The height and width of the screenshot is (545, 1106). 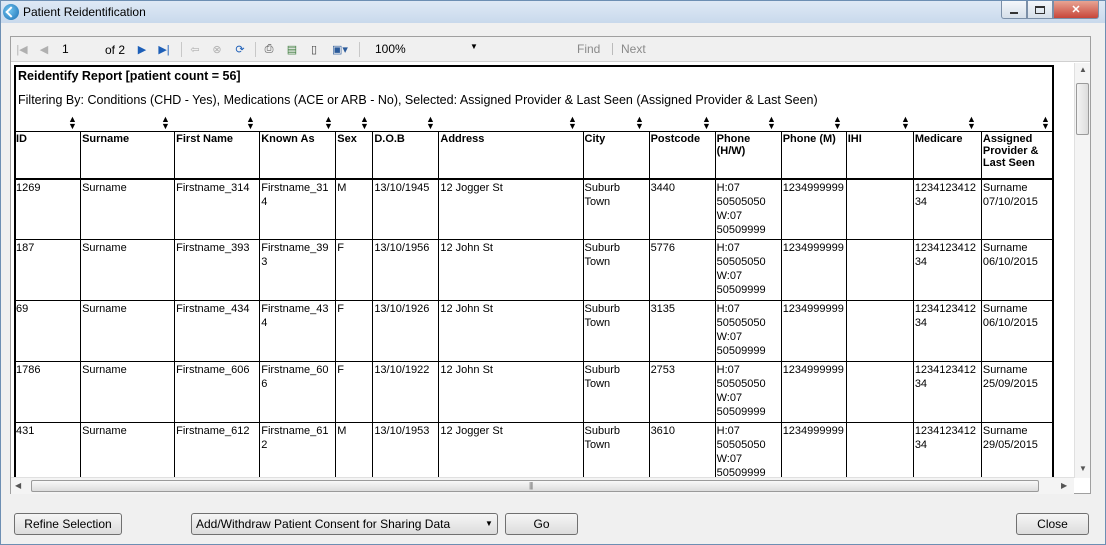 What do you see at coordinates (406, 392) in the screenshot?
I see `table-cell: 13/10/1922` at bounding box center [406, 392].